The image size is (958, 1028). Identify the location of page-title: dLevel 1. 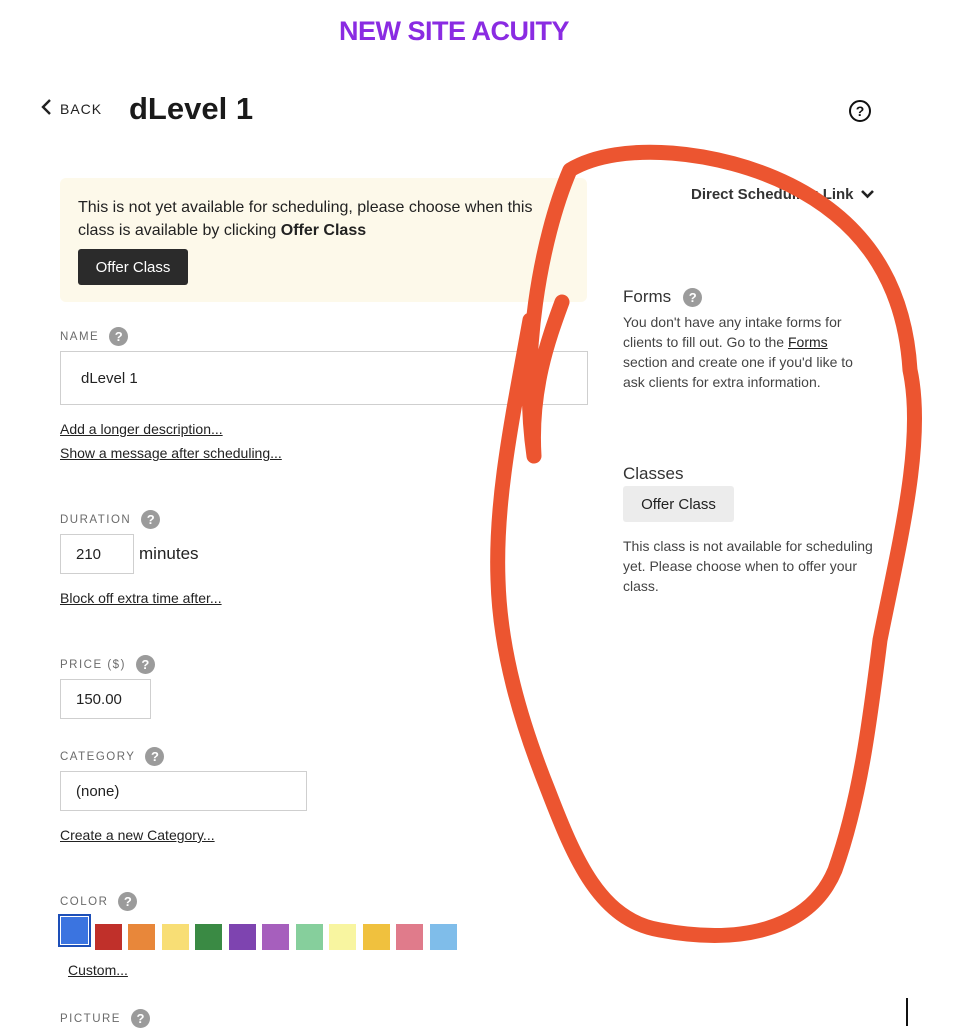
(191, 108).